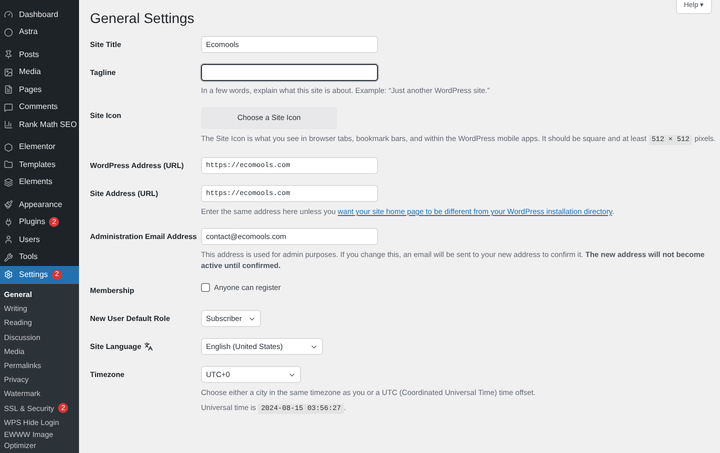  I want to click on menu-item: Pages, so click(39, 89).